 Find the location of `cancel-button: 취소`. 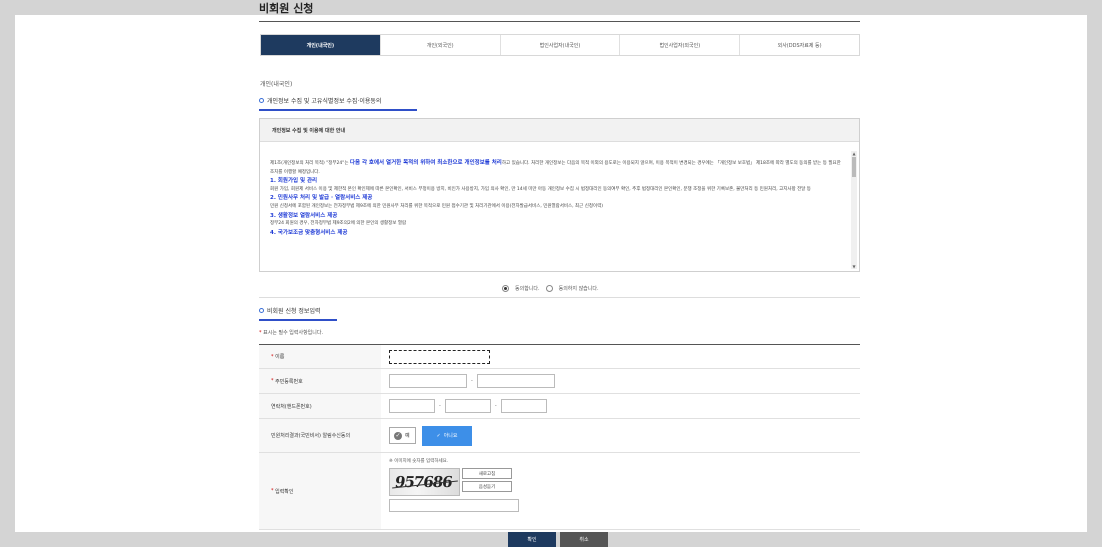

cancel-button: 취소 is located at coordinates (584, 539).